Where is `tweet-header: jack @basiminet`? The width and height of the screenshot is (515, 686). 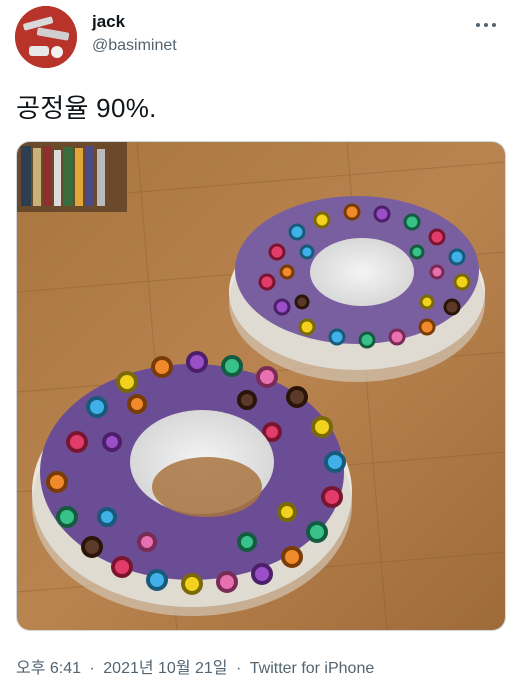 tweet-header: jack @basiminet is located at coordinates (257, 36).